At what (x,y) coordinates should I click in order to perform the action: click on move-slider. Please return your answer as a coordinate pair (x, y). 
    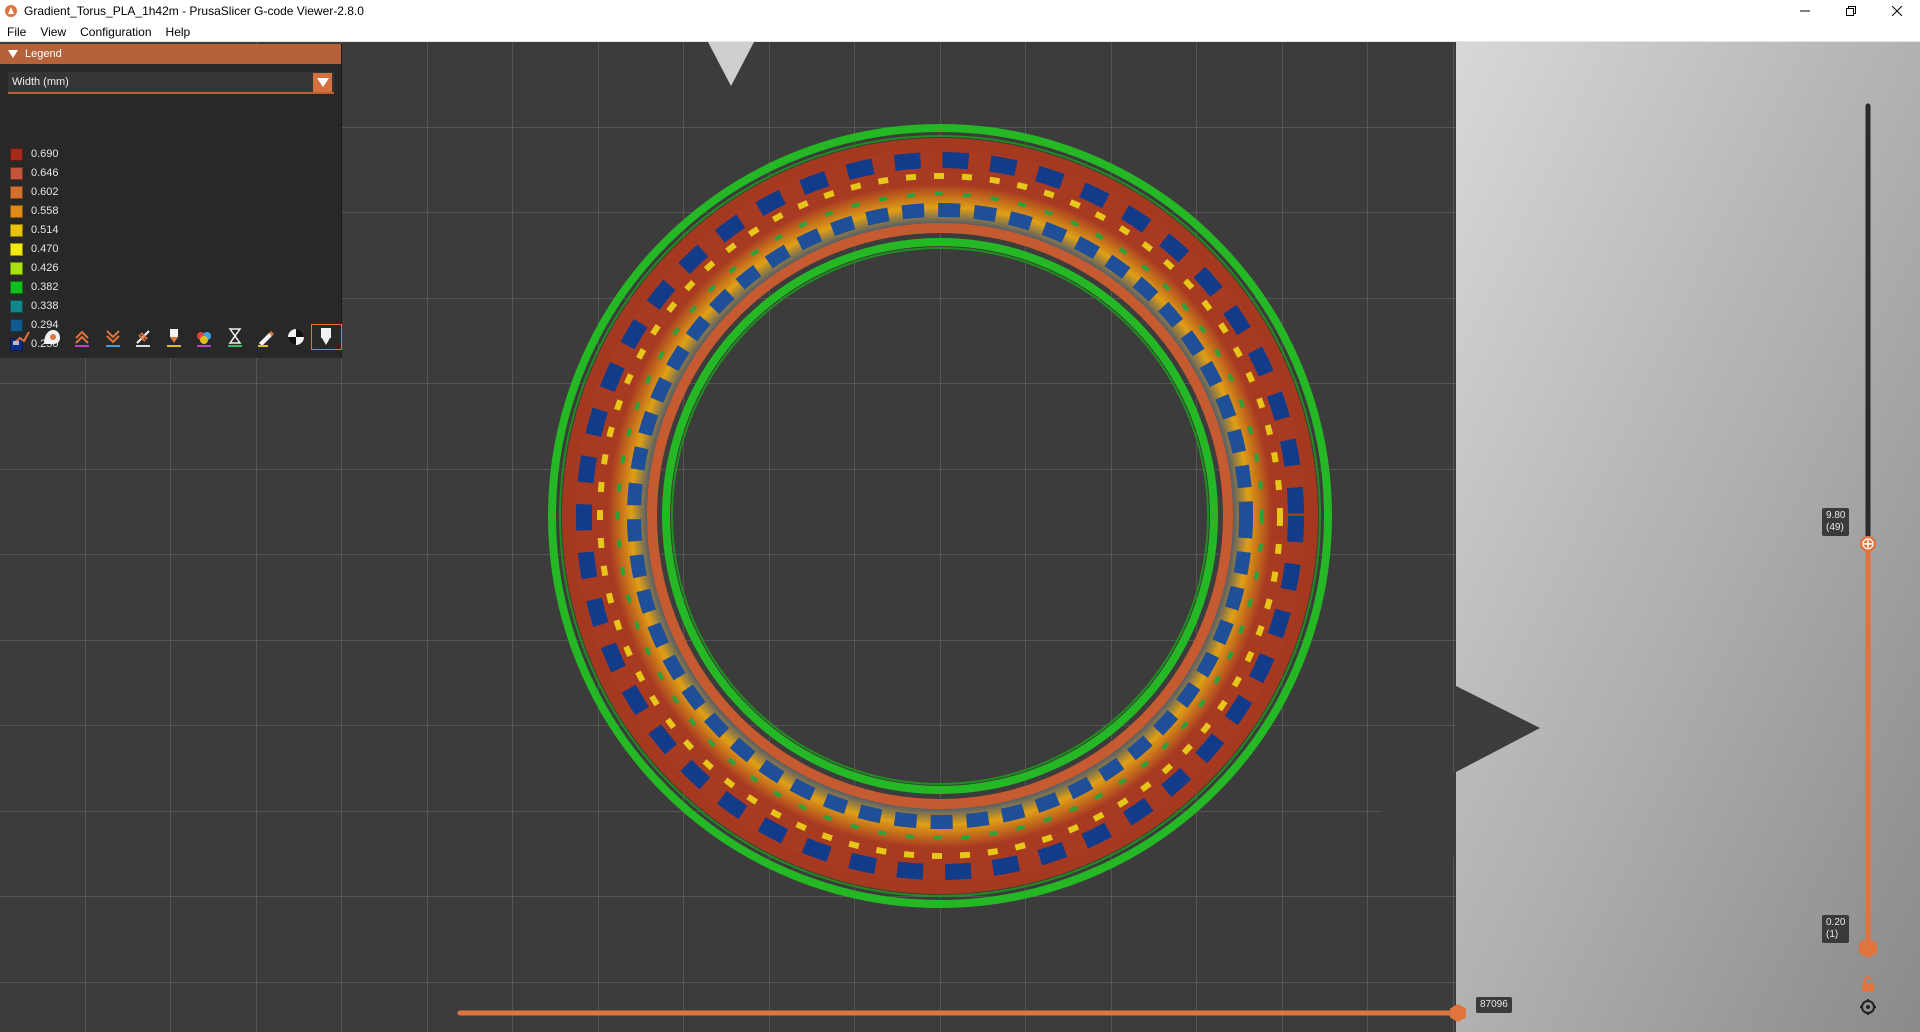
    Looking at the image, I should click on (962, 1014).